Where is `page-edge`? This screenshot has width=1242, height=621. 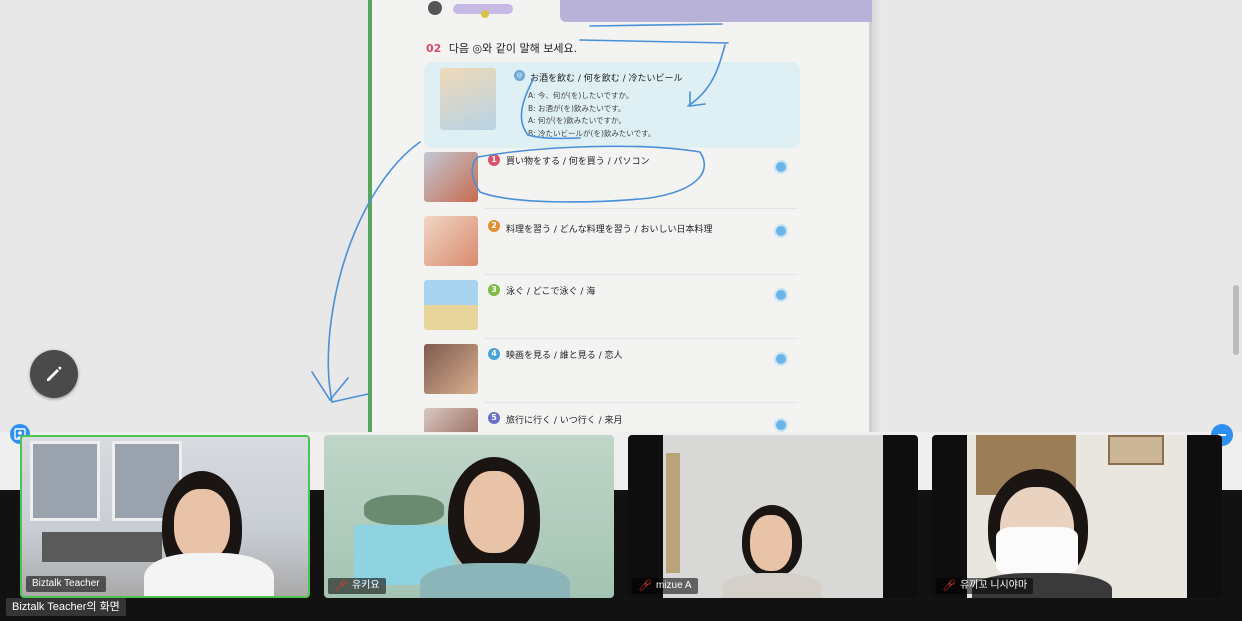 page-edge is located at coordinates (877, 216).